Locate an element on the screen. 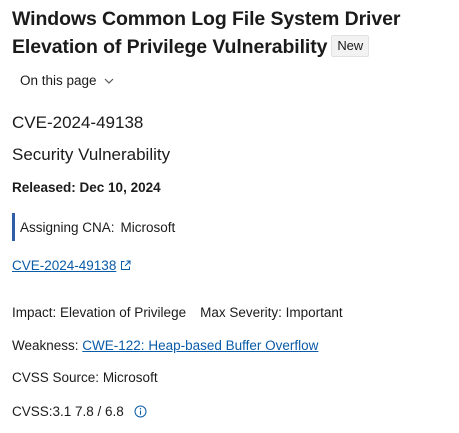 This screenshot has width=459, height=433. security-vulnerability-heading: Security Vulnerability is located at coordinates (91, 154).